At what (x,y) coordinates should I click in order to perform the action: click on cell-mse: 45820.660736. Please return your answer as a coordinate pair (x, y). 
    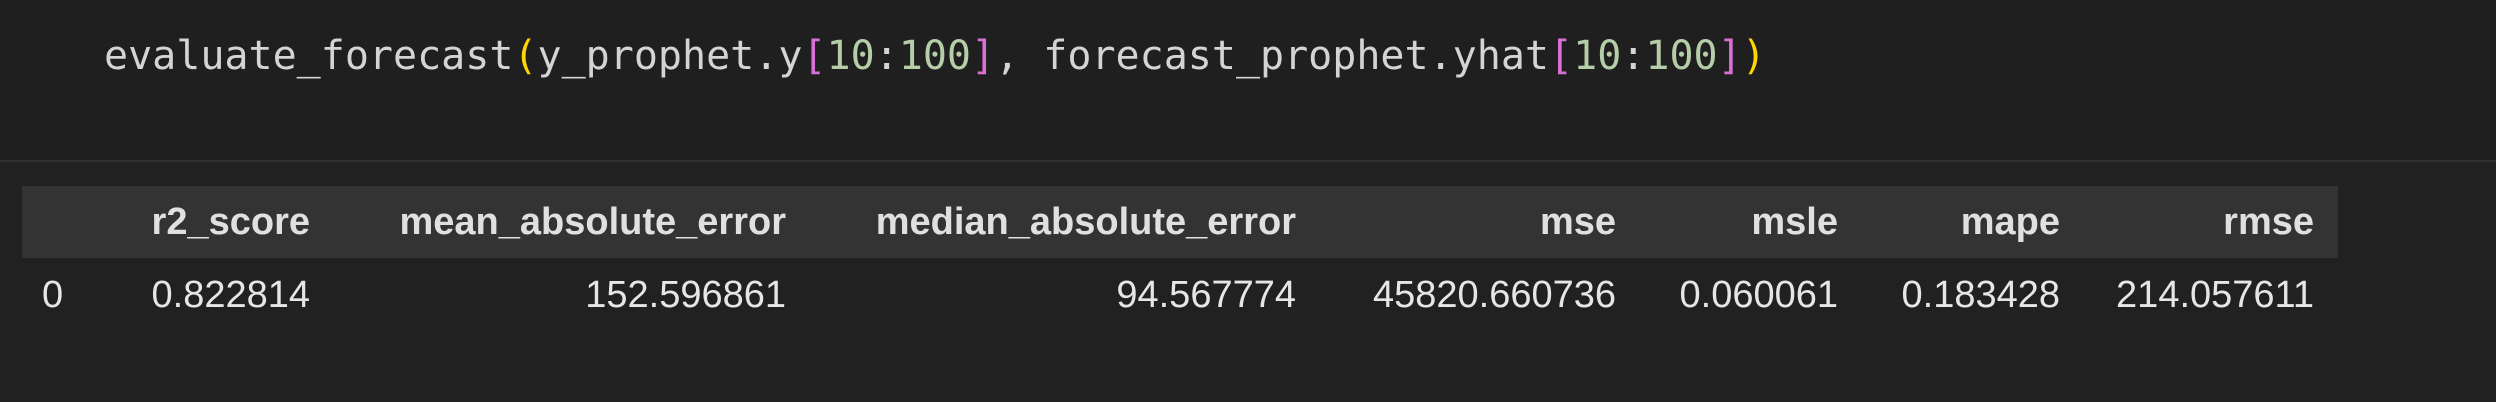
    Looking at the image, I should click on (1494, 294).